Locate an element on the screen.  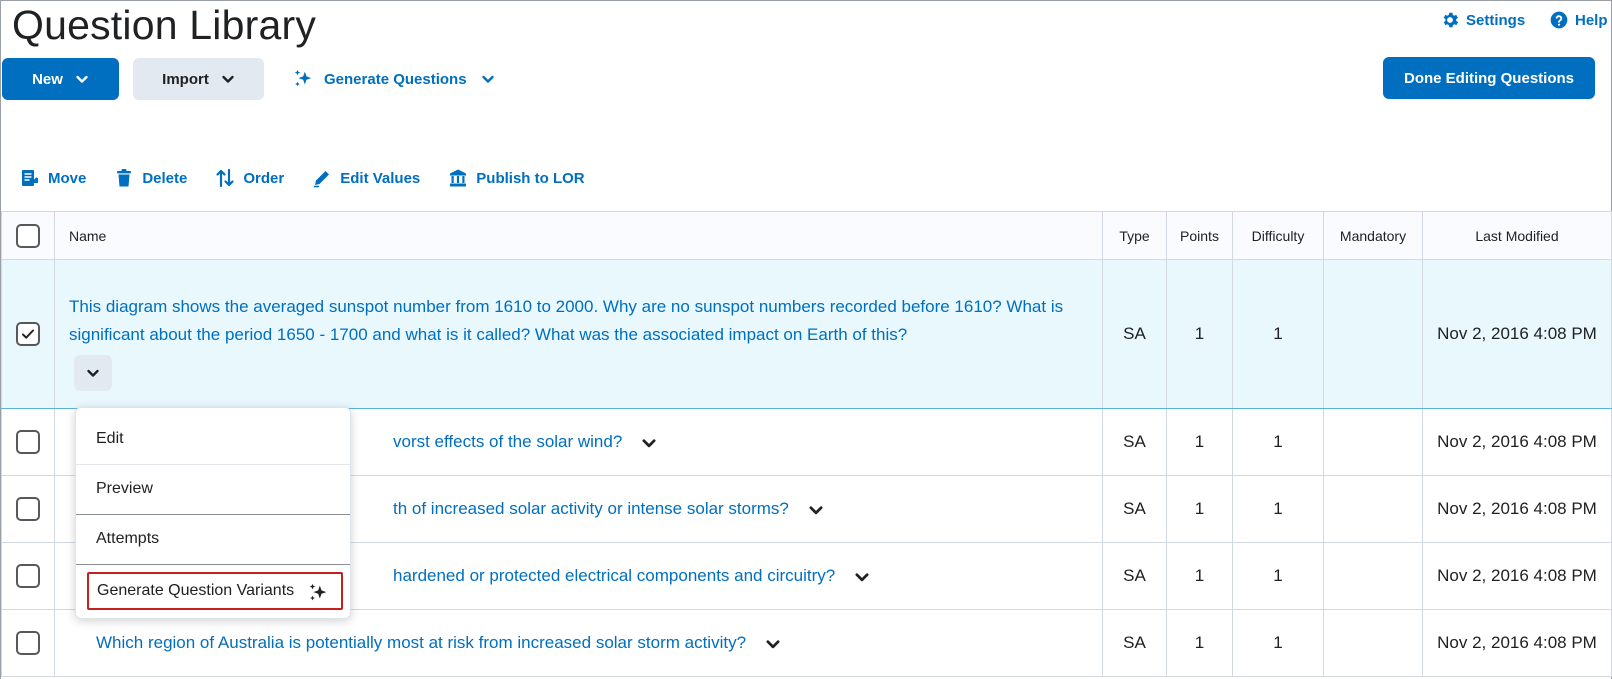
order-button: Order is located at coordinates (249, 178).